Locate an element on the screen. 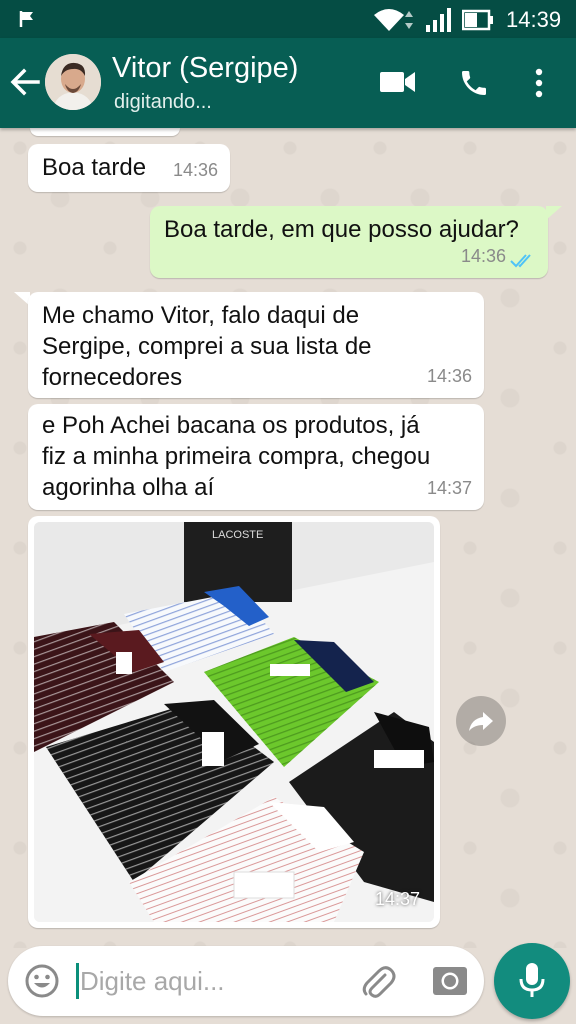  back-arrow-icon is located at coordinates (25, 82).